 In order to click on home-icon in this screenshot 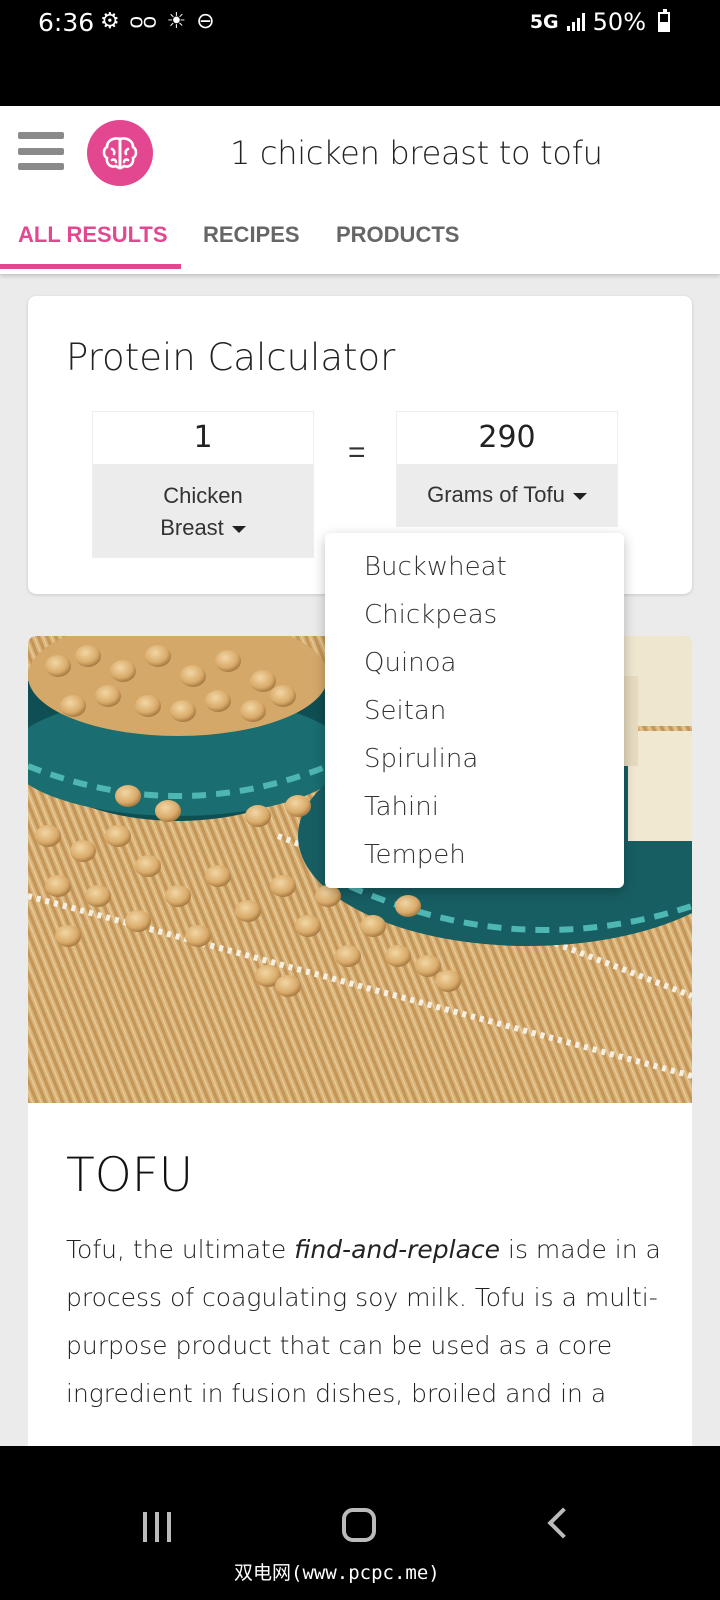, I will do `click(359, 1525)`.